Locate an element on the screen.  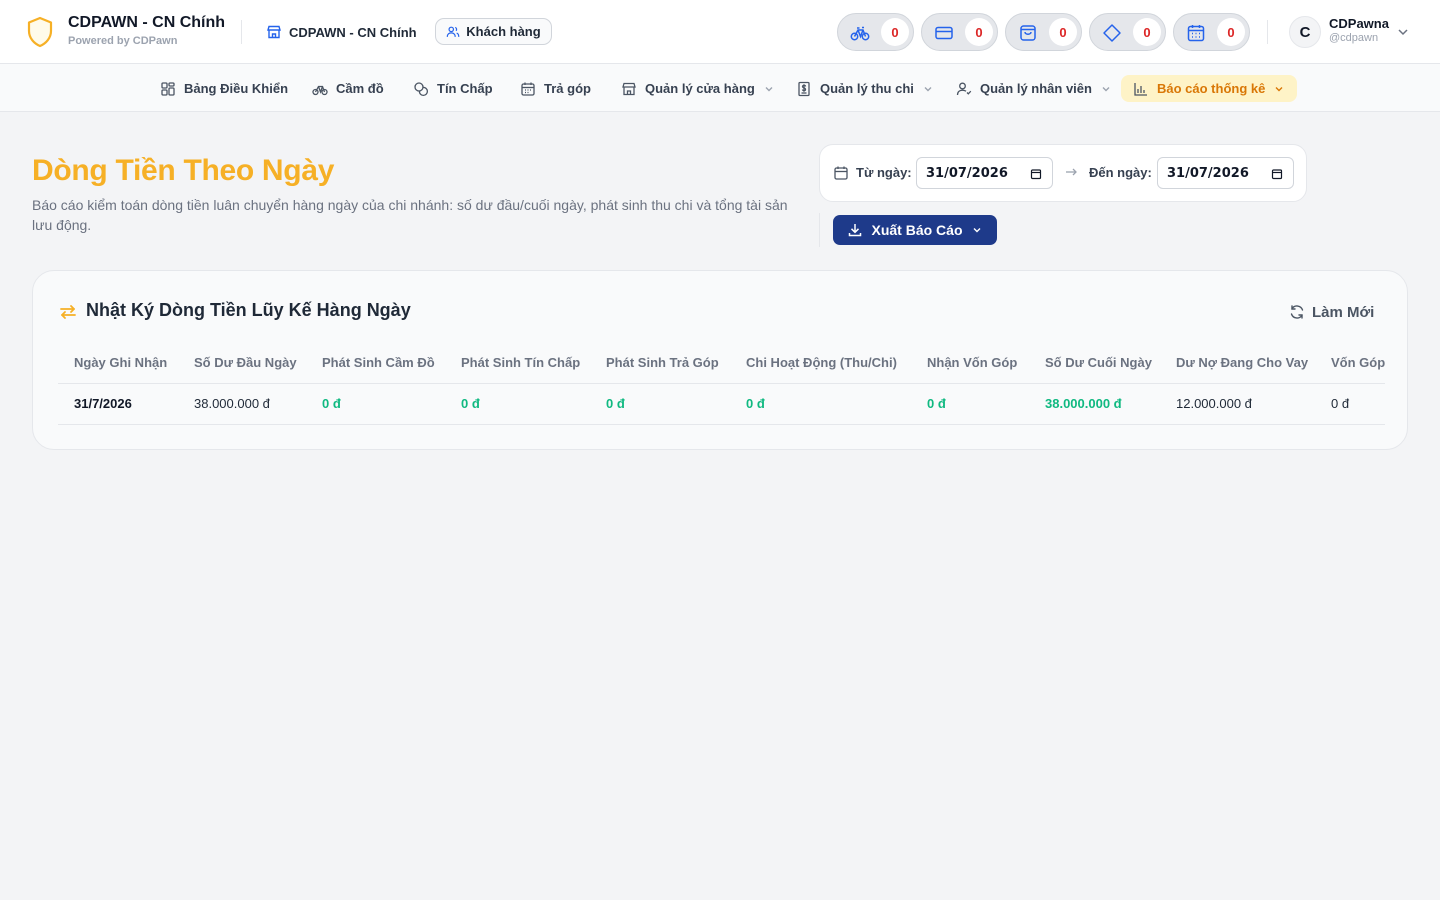
diamond-icon is located at coordinates (1112, 33).